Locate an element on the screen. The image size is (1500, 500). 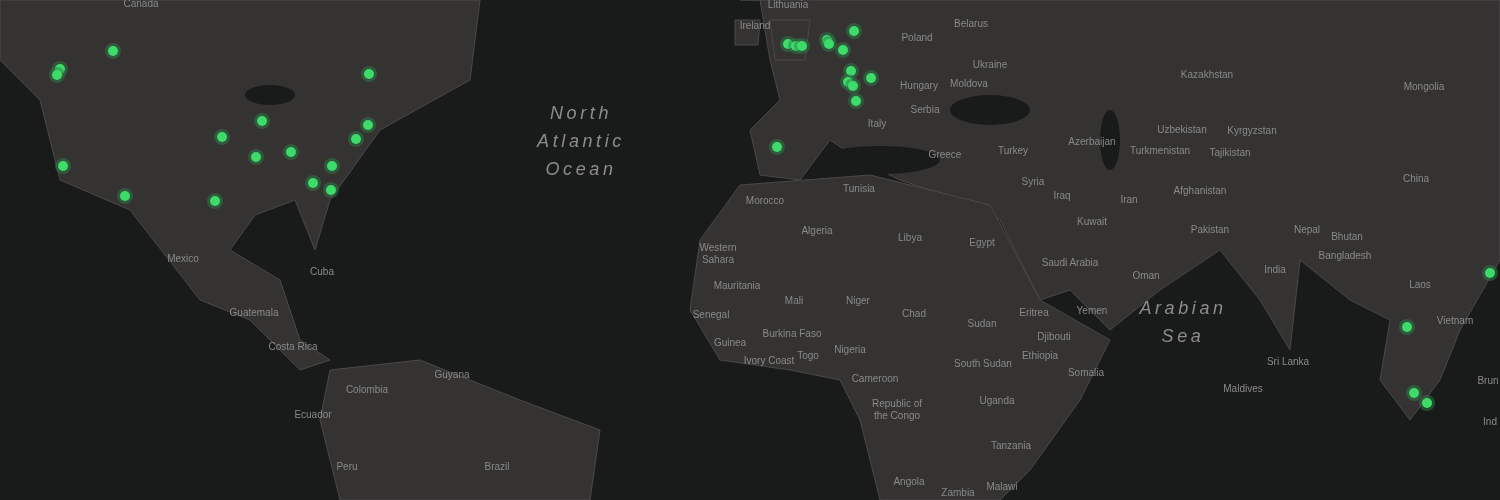
country-label: Pakistan is located at coordinates (1210, 230).